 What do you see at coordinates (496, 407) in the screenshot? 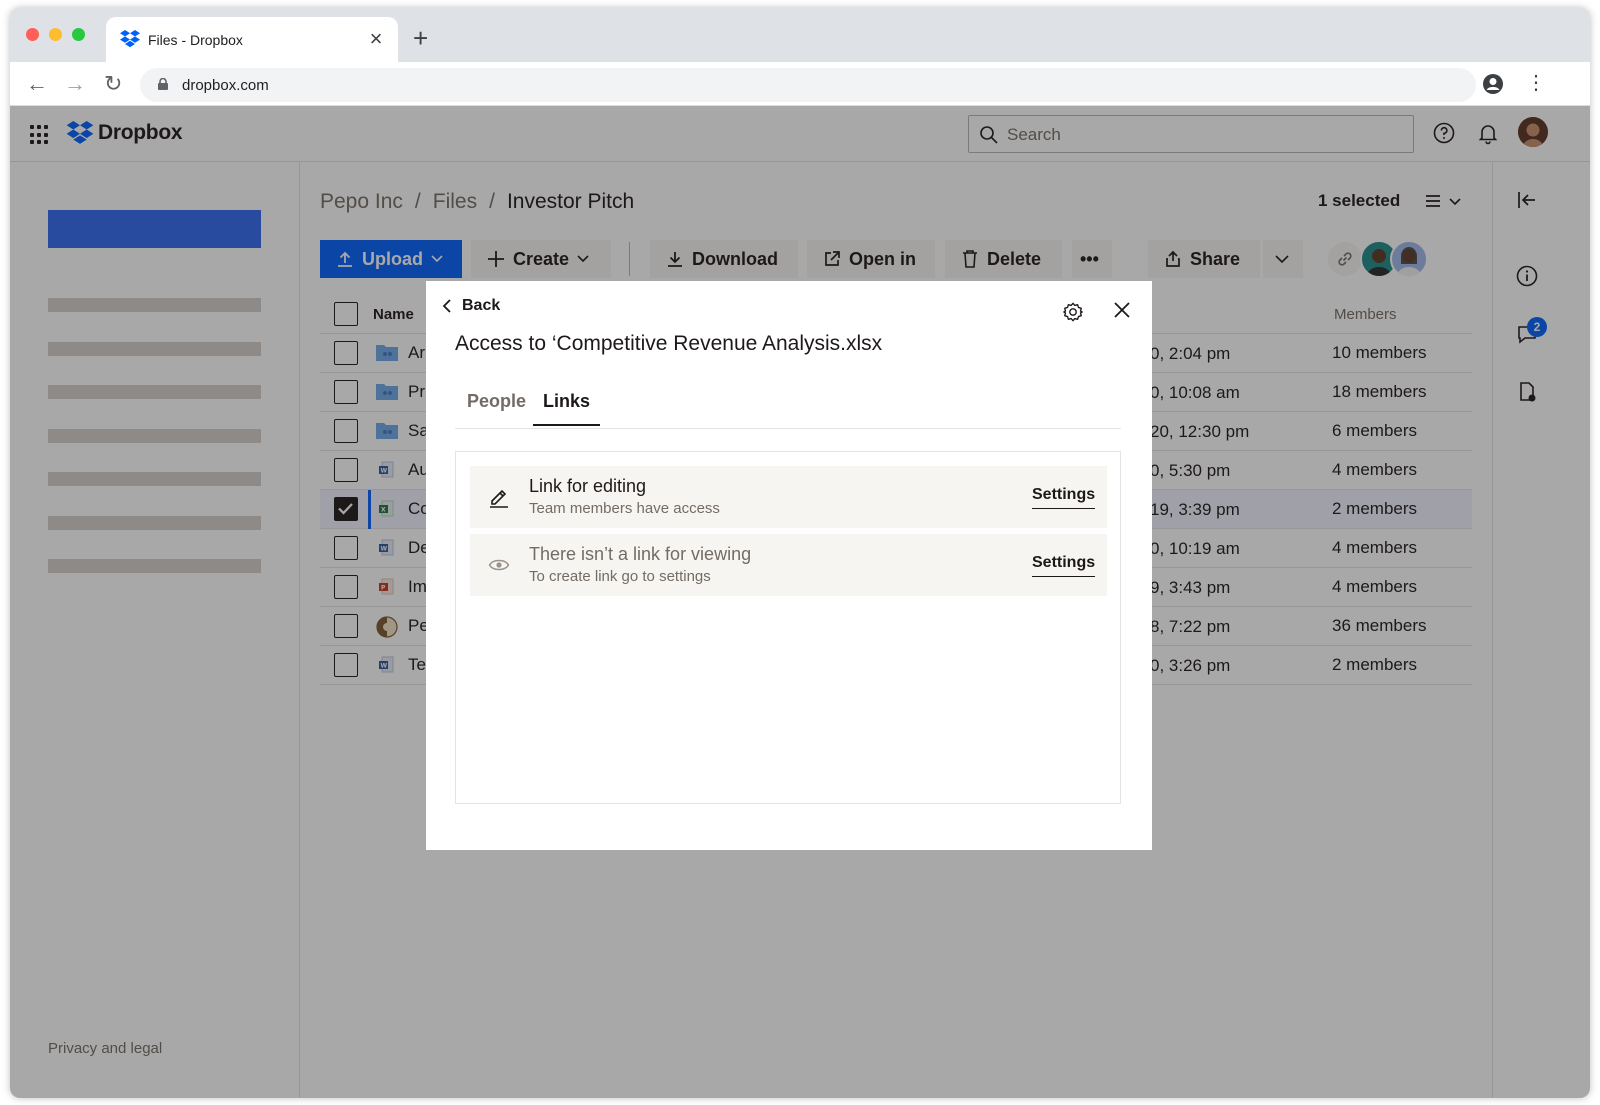
I see `tab-people: People` at bounding box center [496, 407].